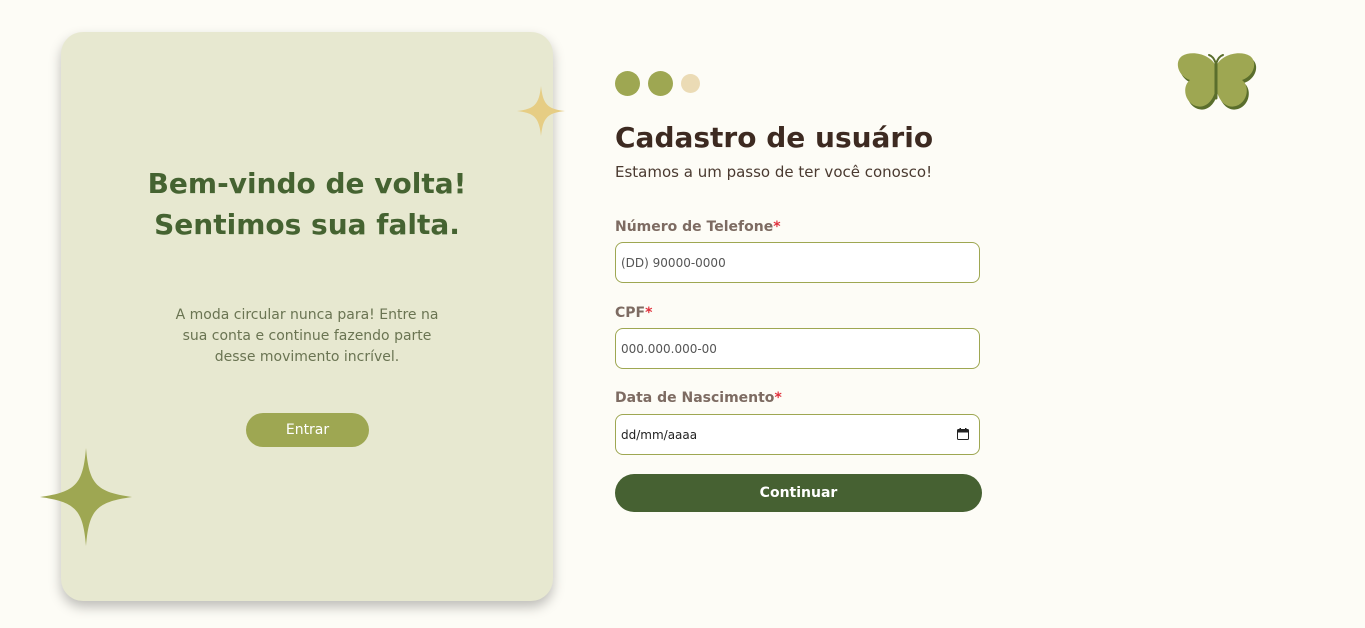 This screenshot has width=1365, height=628. Describe the element at coordinates (797, 348) in the screenshot. I see `cpf-input` at that location.